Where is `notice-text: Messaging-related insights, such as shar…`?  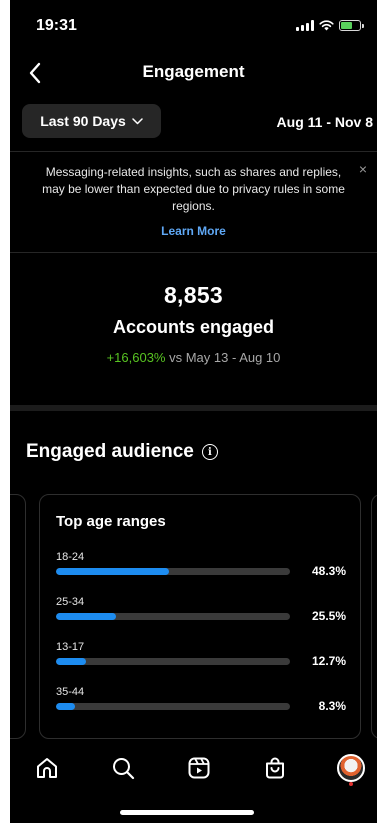 notice-text: Messaging-related insights, such as shar… is located at coordinates (193, 189).